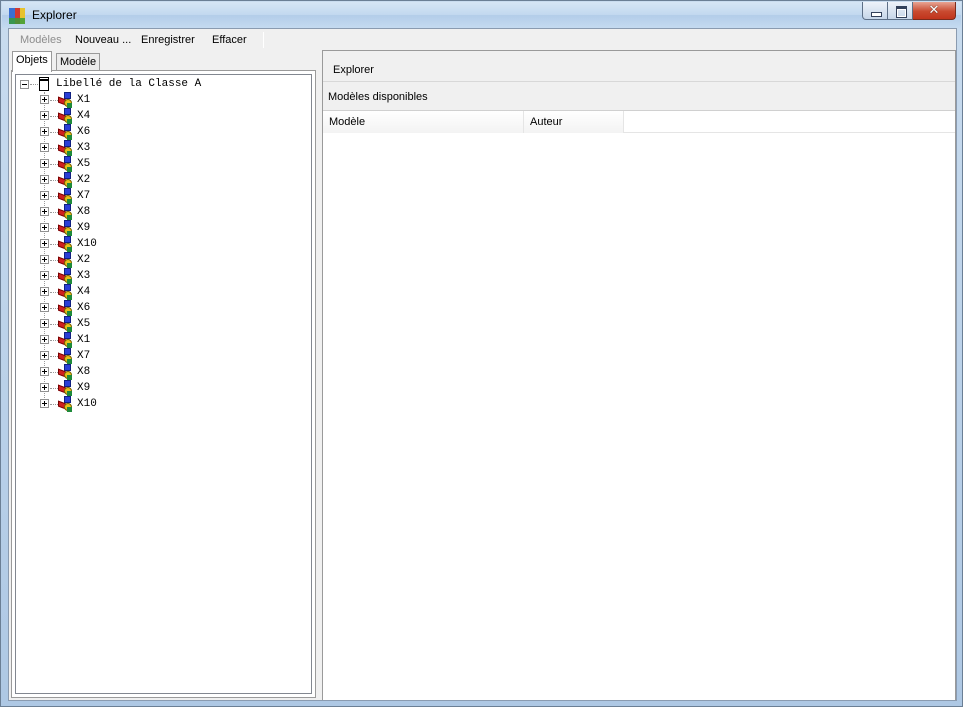 Image resolution: width=963 pixels, height=707 pixels. I want to click on tree-item-label: X1, so click(84, 100).